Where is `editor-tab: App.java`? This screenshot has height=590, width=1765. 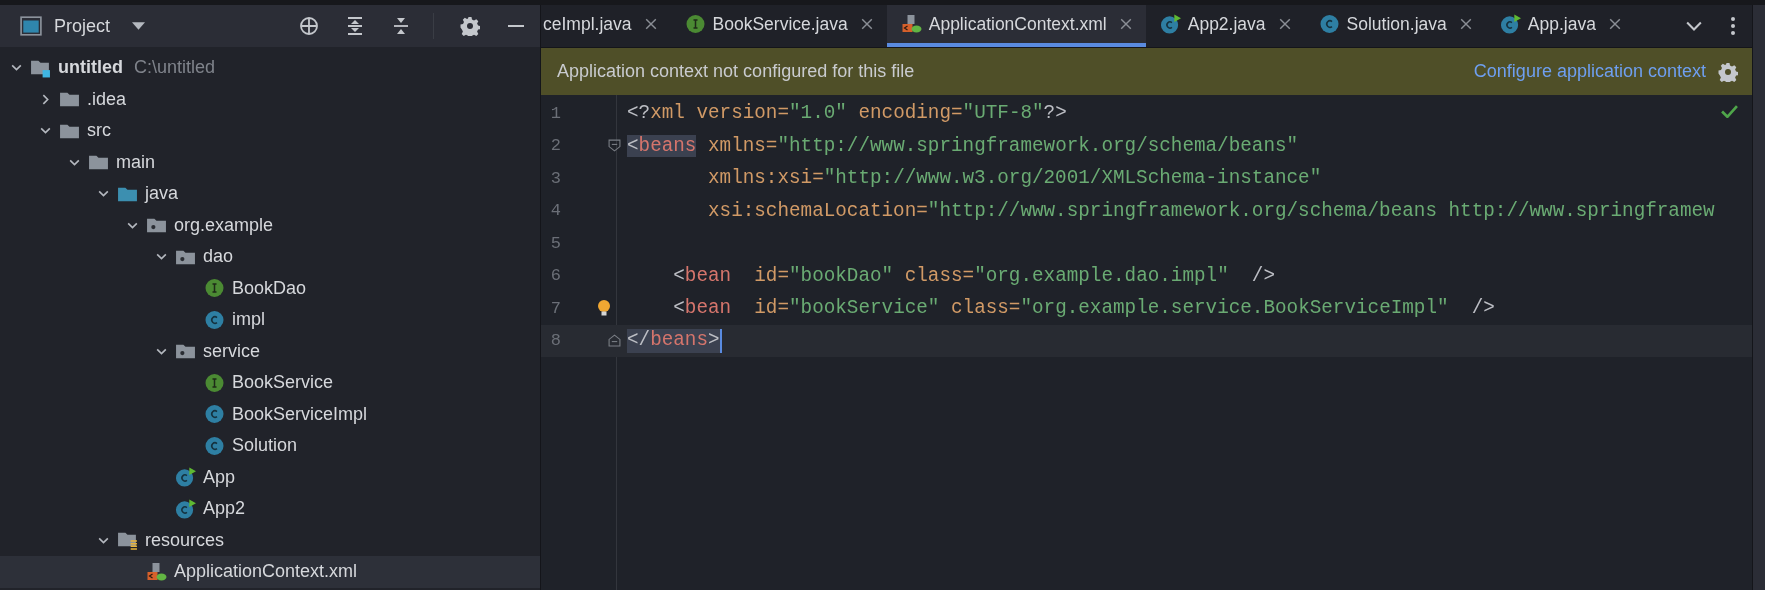 editor-tab: App.java is located at coordinates (1560, 26).